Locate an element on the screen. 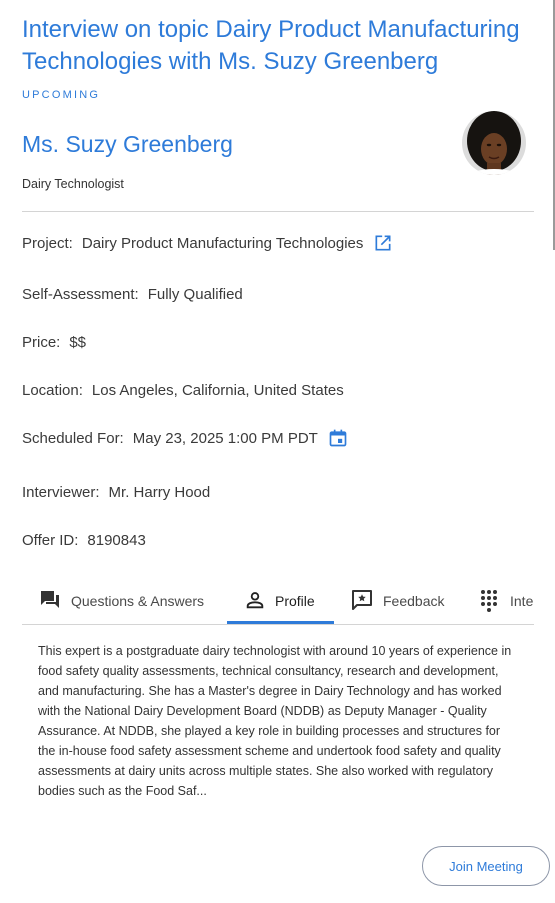 The height and width of the screenshot is (903, 555). location-label: Location: is located at coordinates (52, 390).